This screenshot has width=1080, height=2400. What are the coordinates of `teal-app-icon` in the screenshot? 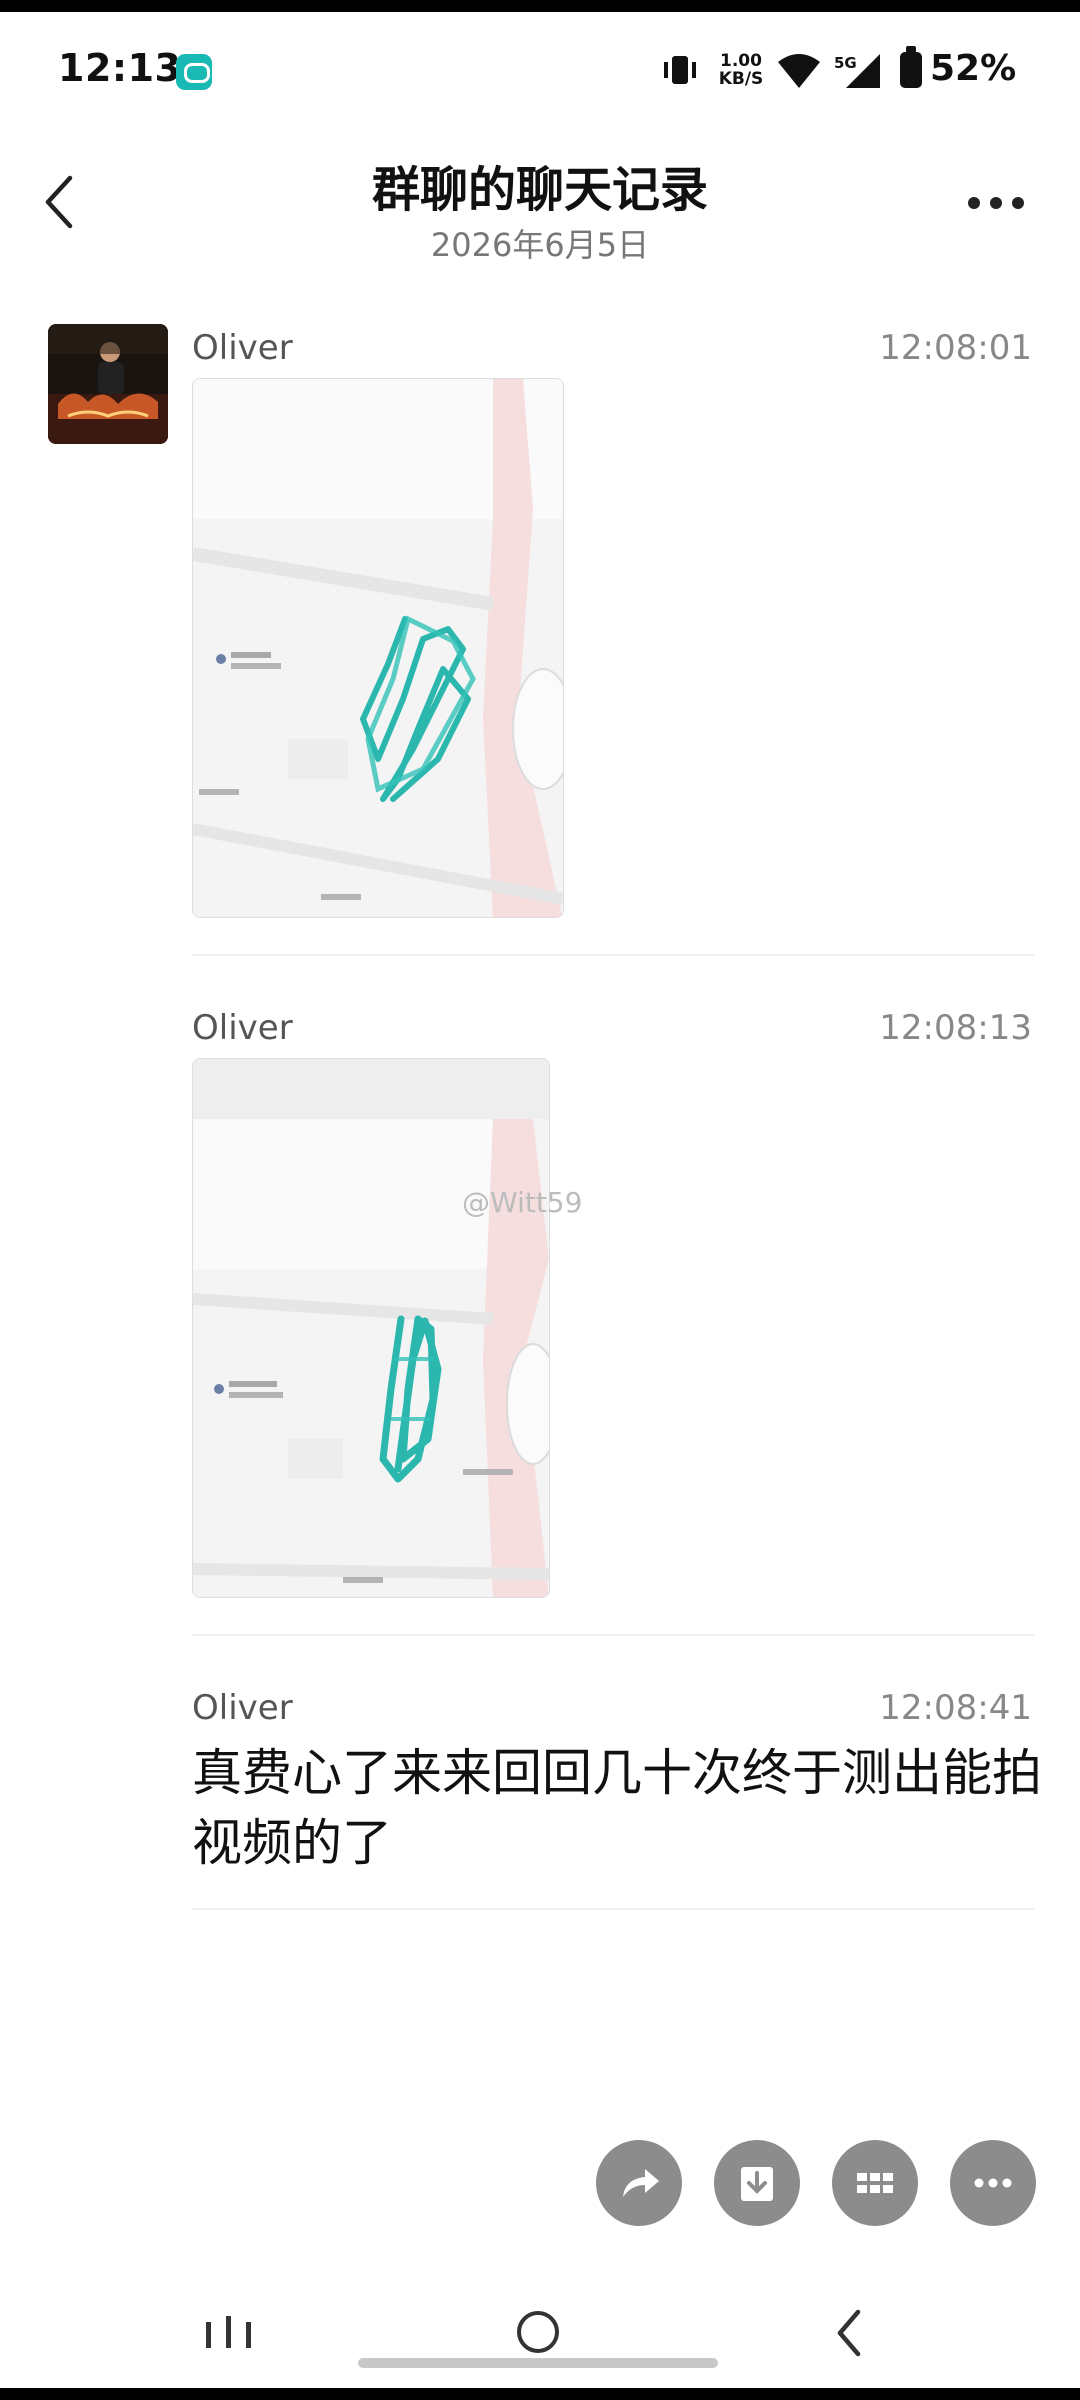 It's located at (194, 72).